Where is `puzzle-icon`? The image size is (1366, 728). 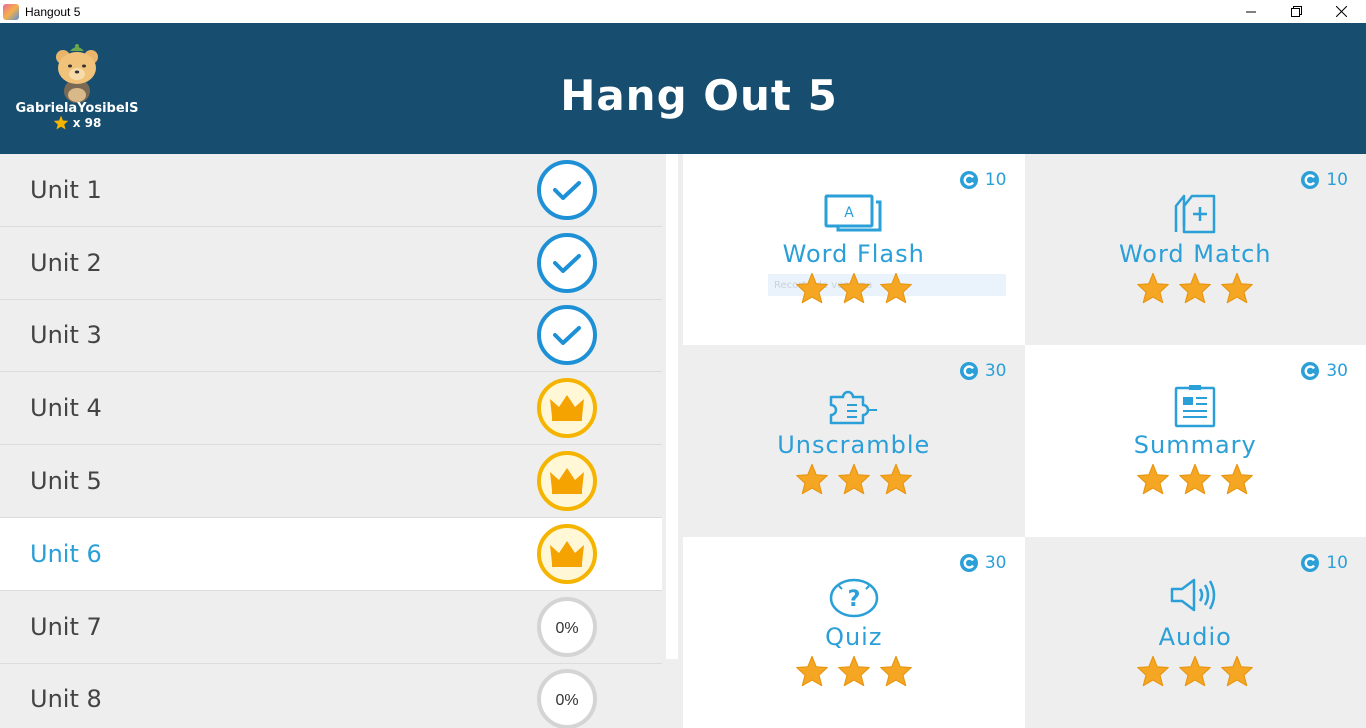 puzzle-icon is located at coordinates (853, 408).